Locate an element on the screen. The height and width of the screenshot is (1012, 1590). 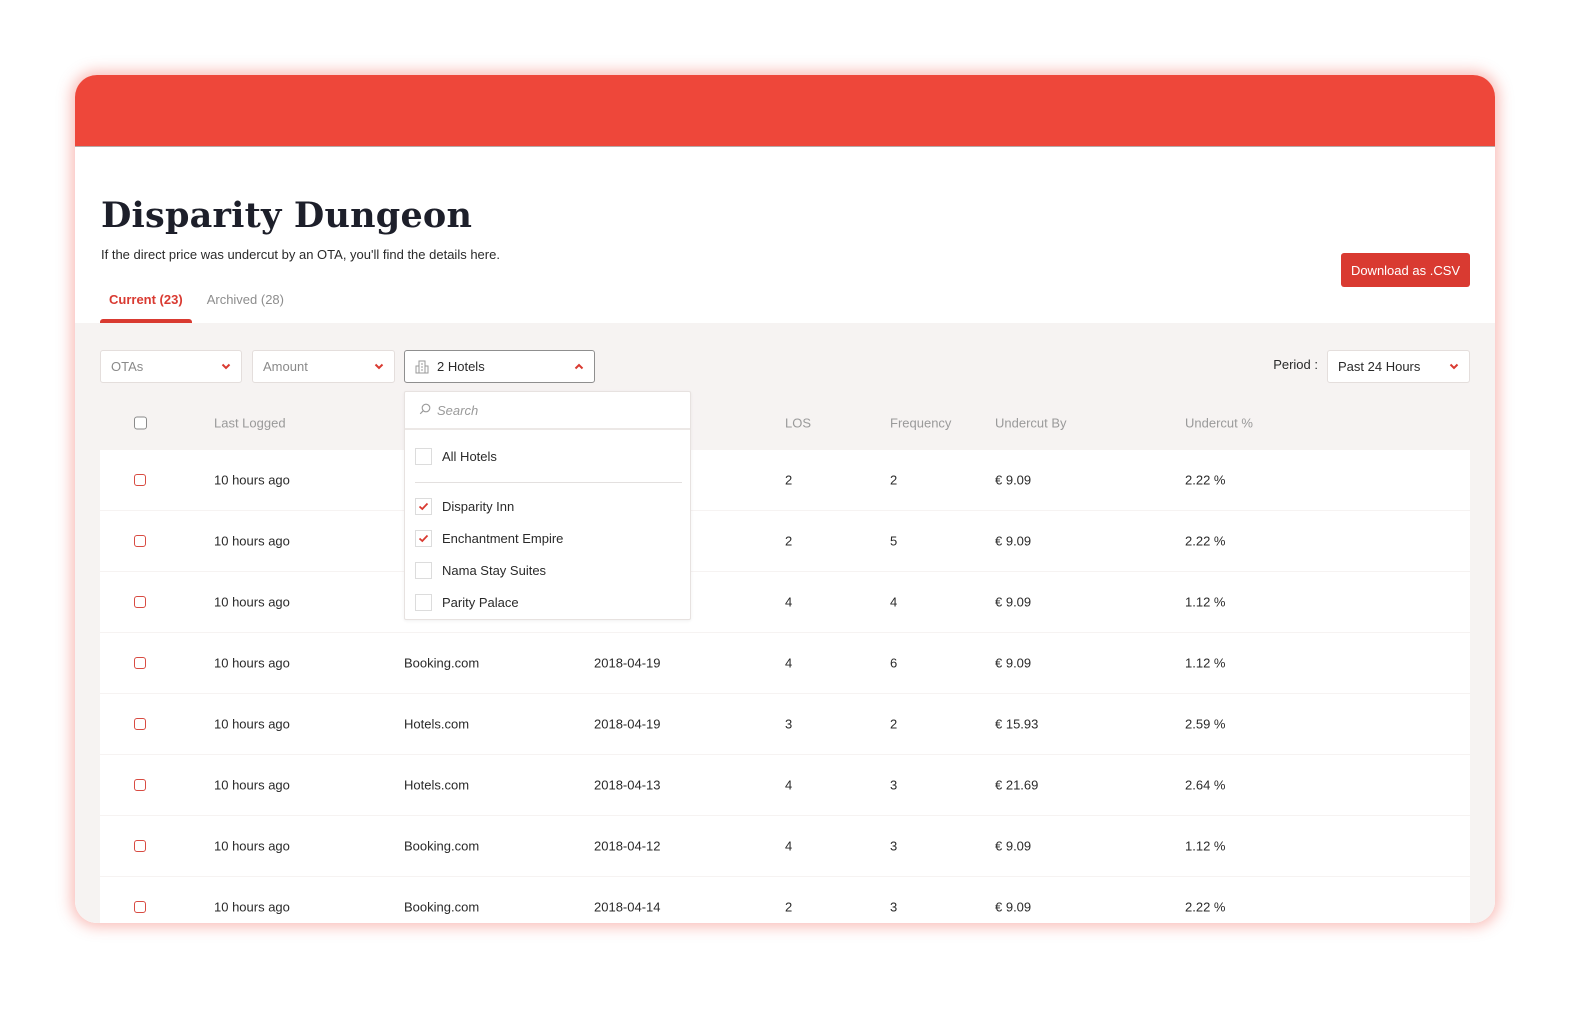
date-cell: 2018-04-14 is located at coordinates (627, 907).